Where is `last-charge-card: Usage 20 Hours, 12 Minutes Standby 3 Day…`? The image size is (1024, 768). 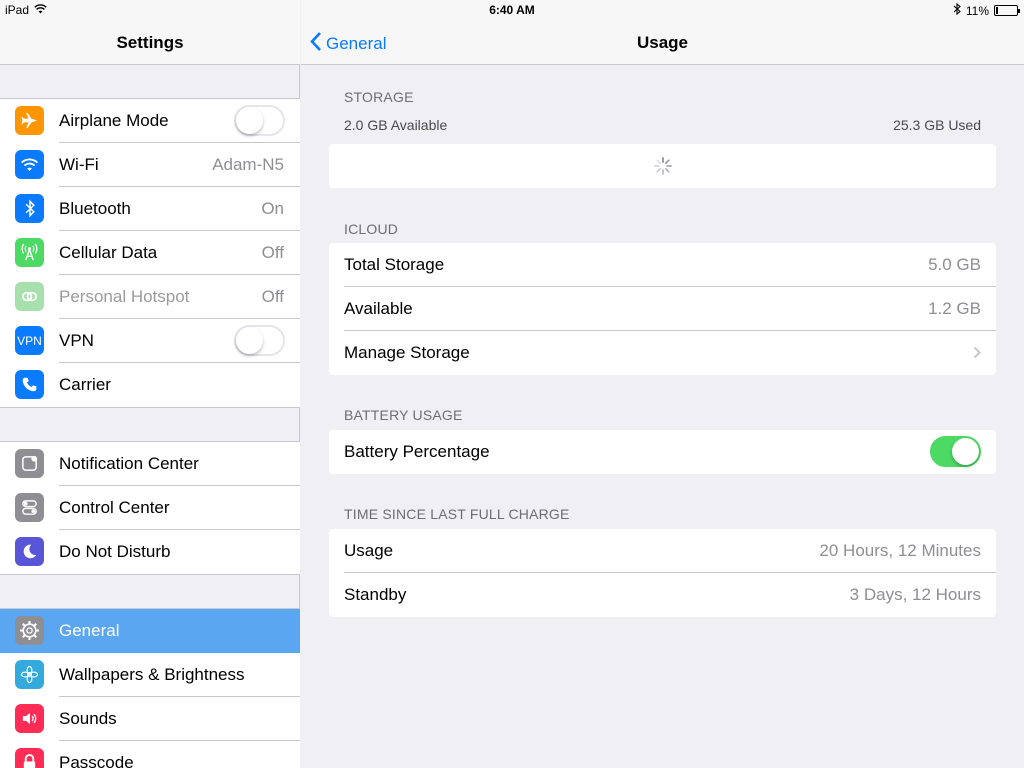
last-charge-card: Usage 20 Hours, 12 Minutes Standby 3 Day… is located at coordinates (662, 573).